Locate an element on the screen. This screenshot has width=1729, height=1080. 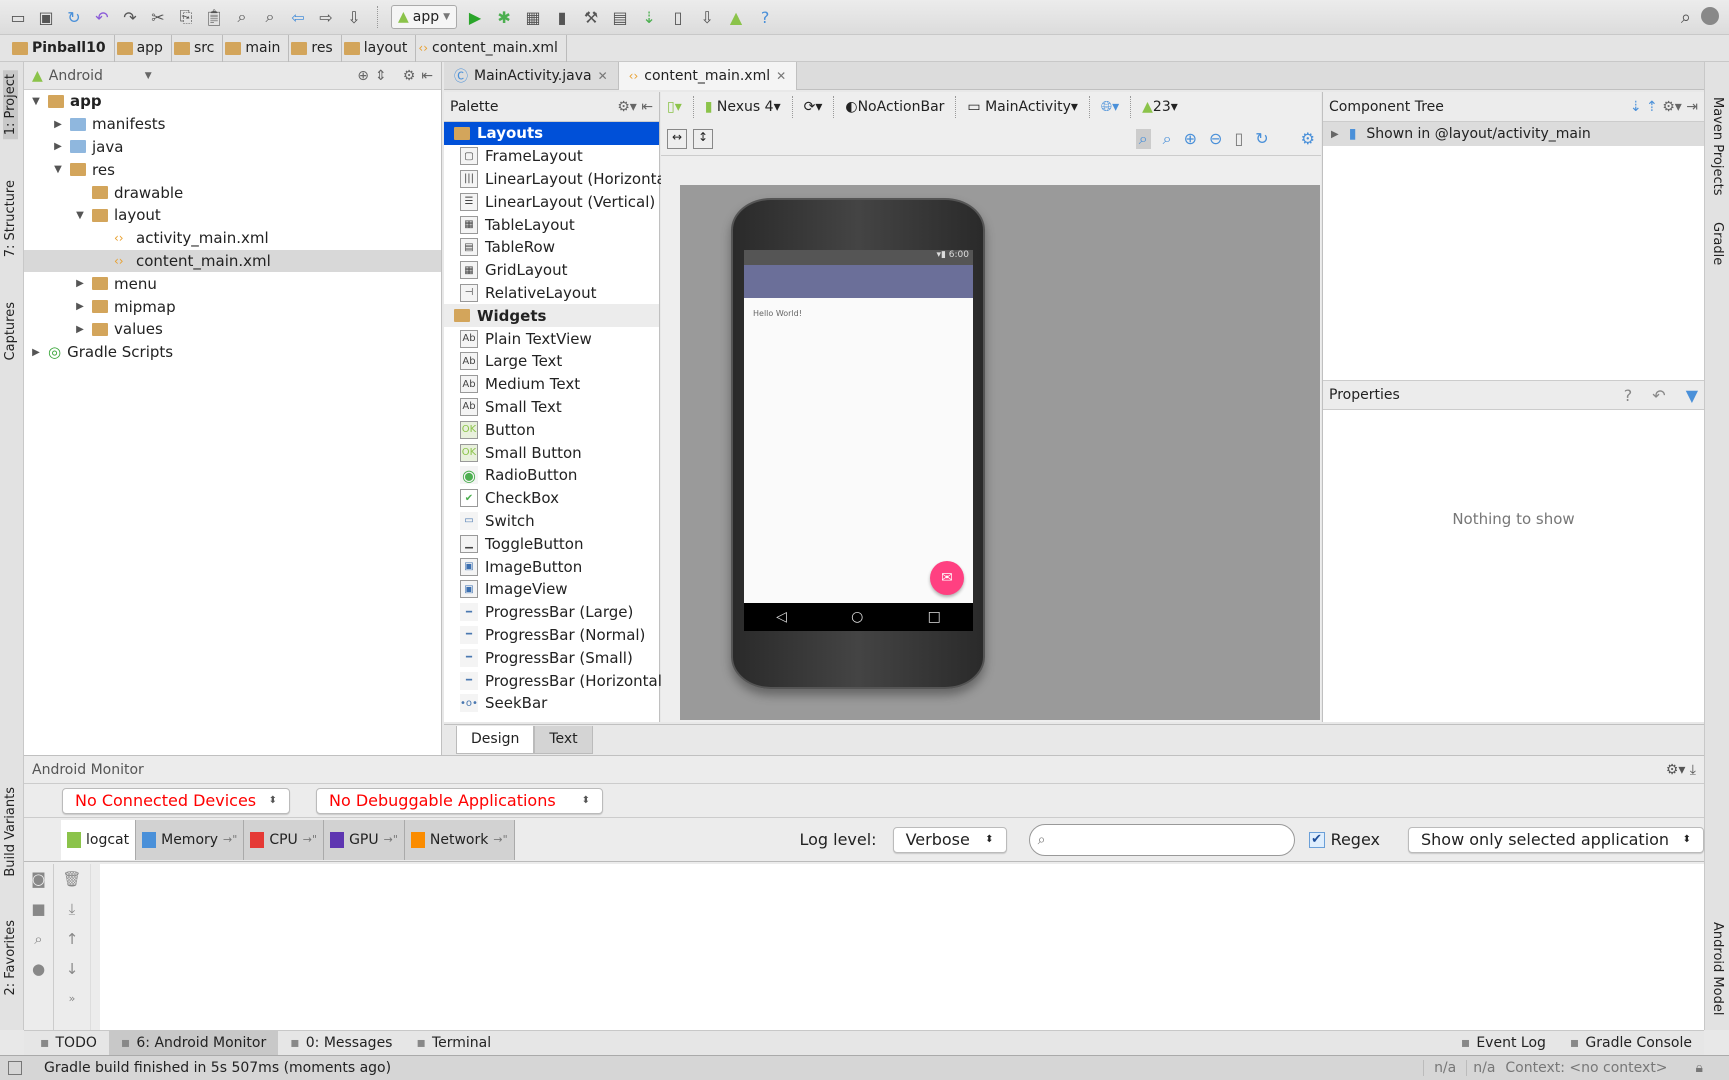
coverage-icon: ▦ is located at coordinates (533, 17).